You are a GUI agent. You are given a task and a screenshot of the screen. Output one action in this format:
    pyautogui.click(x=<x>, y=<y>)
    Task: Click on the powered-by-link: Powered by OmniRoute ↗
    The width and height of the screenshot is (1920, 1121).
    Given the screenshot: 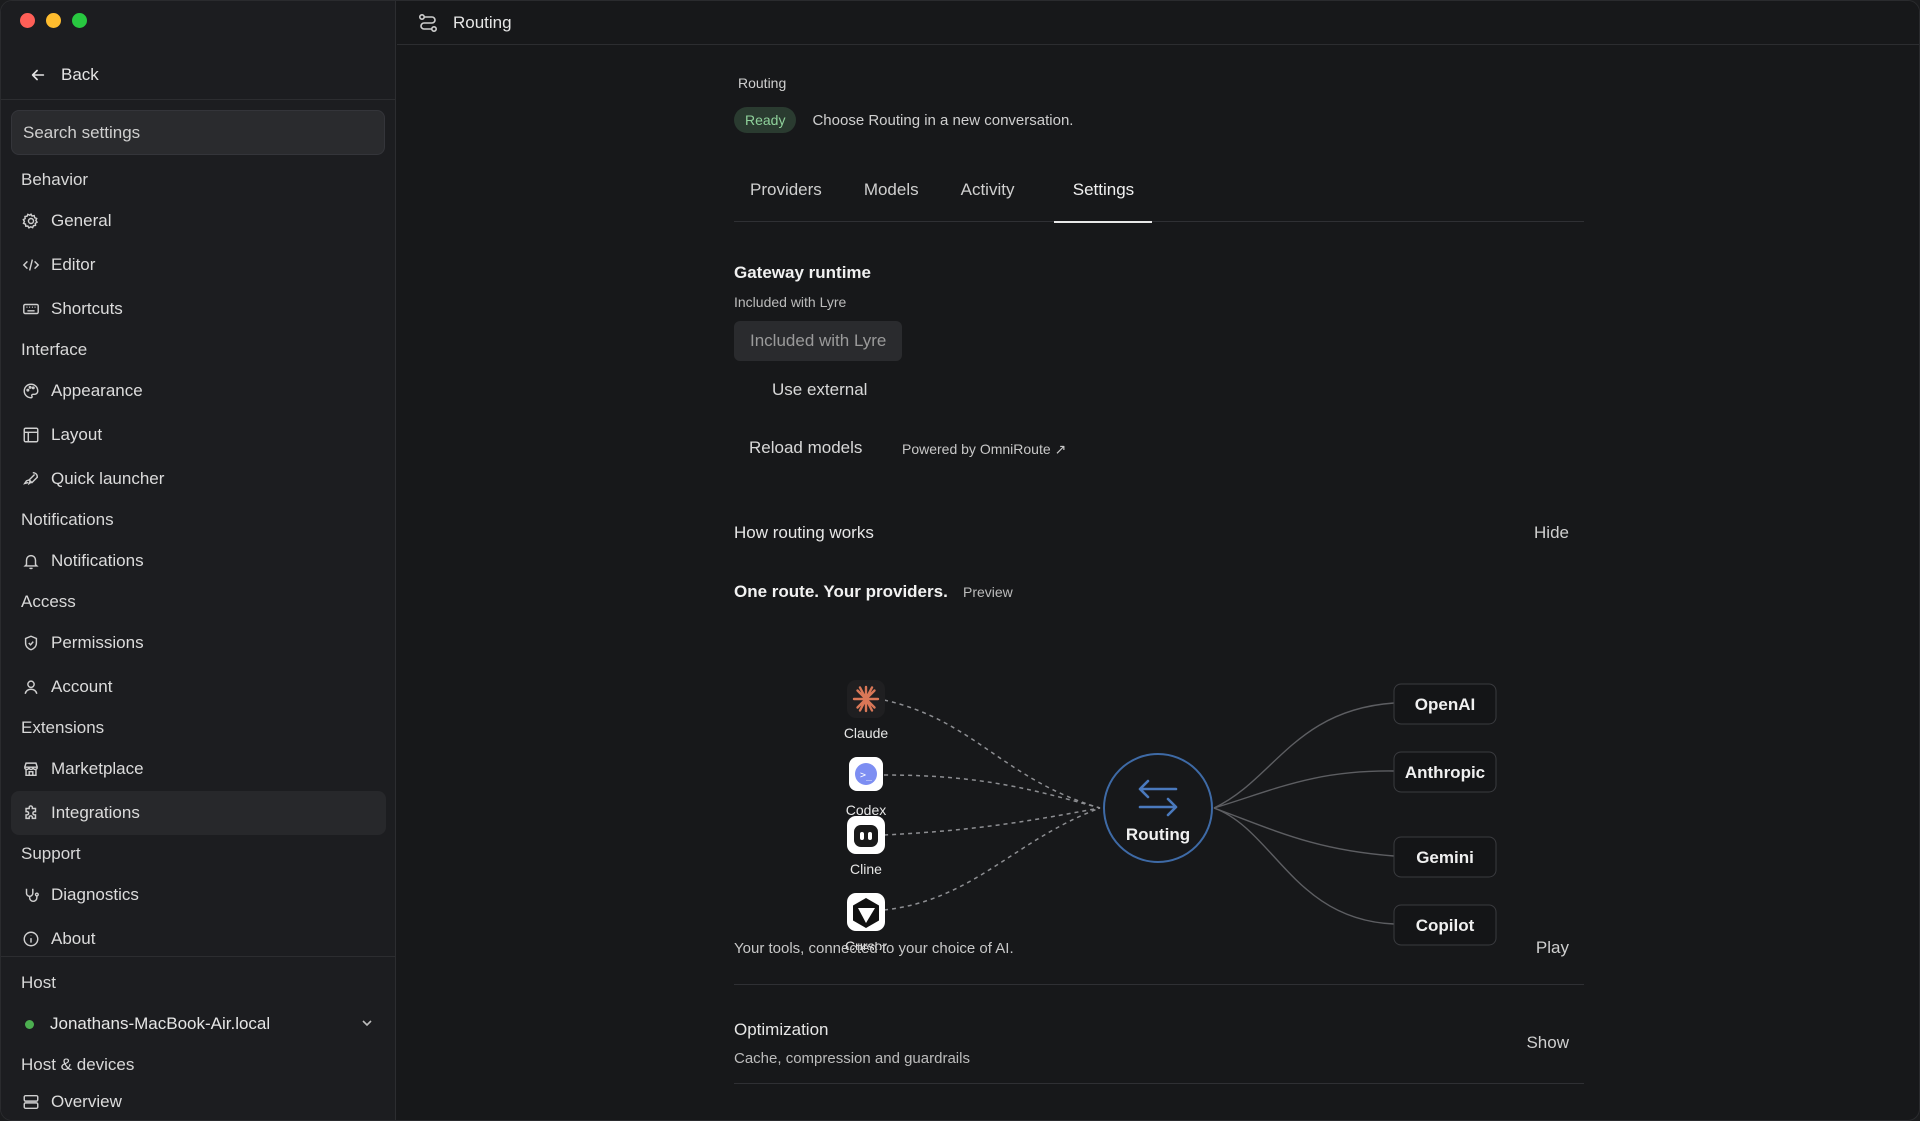 What is the action you would take?
    pyautogui.click(x=984, y=449)
    